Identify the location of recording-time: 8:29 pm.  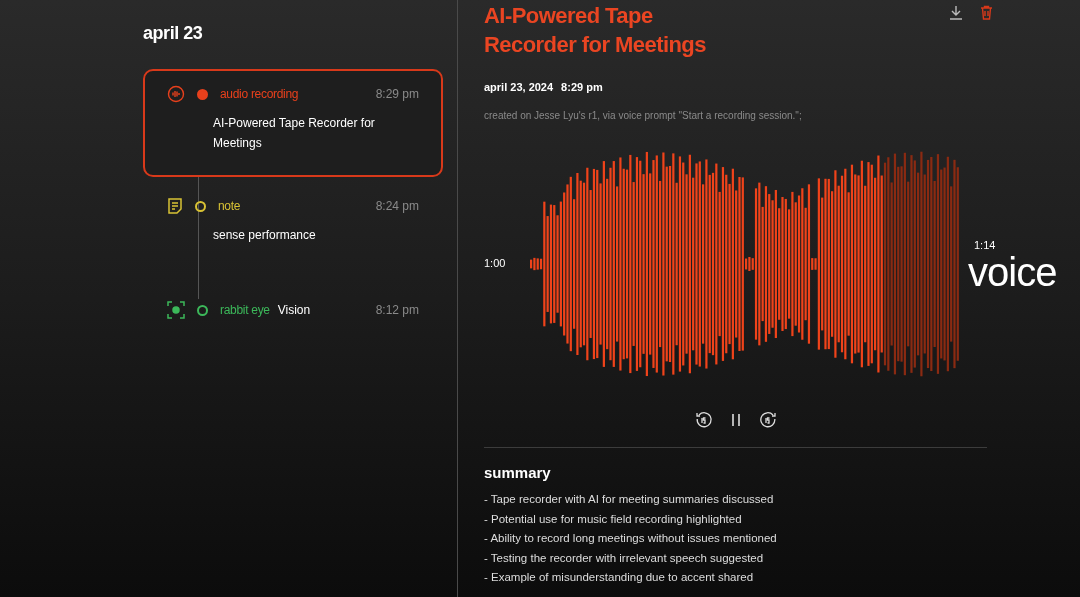
(582, 87).